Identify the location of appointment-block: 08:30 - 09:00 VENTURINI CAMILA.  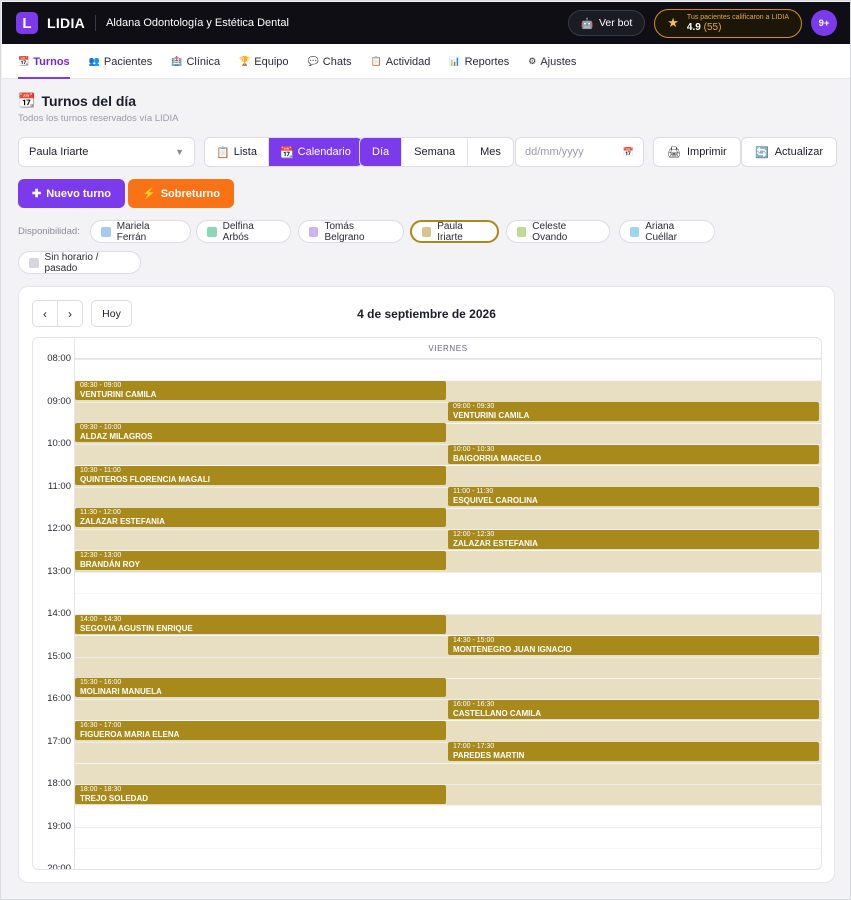
(260, 390).